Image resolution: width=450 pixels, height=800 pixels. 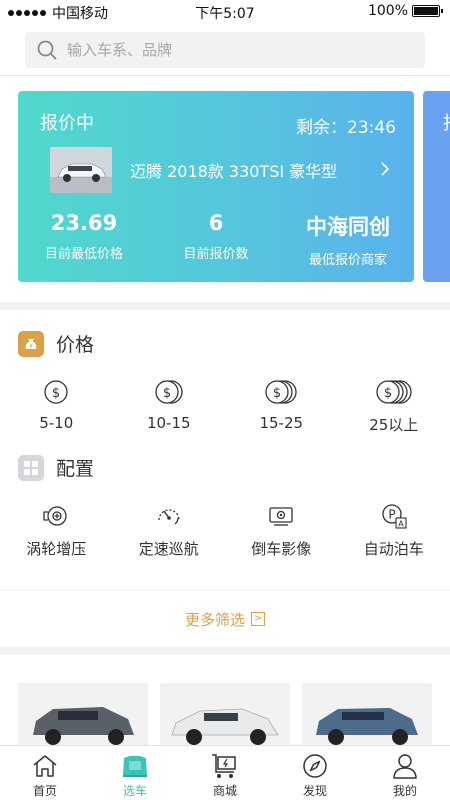 I want to click on config-option-turbo: 涡轮增压, so click(x=56, y=530).